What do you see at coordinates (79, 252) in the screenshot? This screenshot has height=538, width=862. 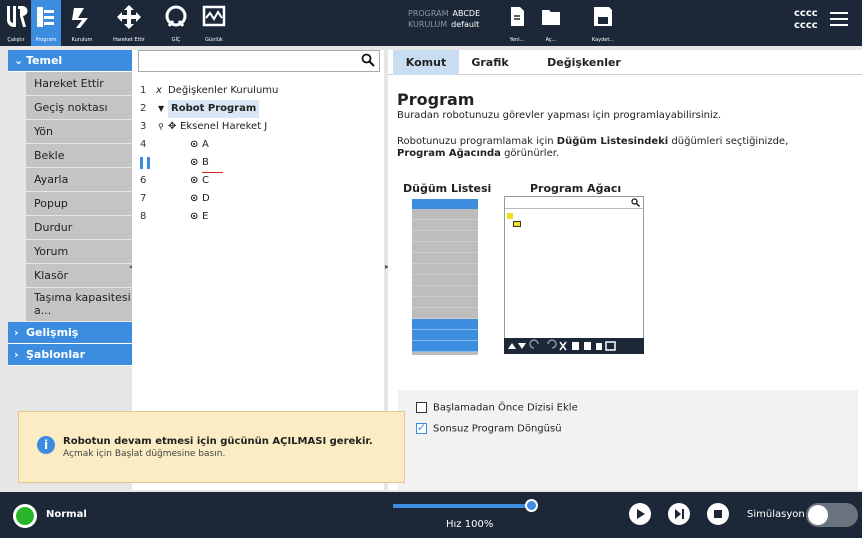 I see `node-item-comment: Yorum` at bounding box center [79, 252].